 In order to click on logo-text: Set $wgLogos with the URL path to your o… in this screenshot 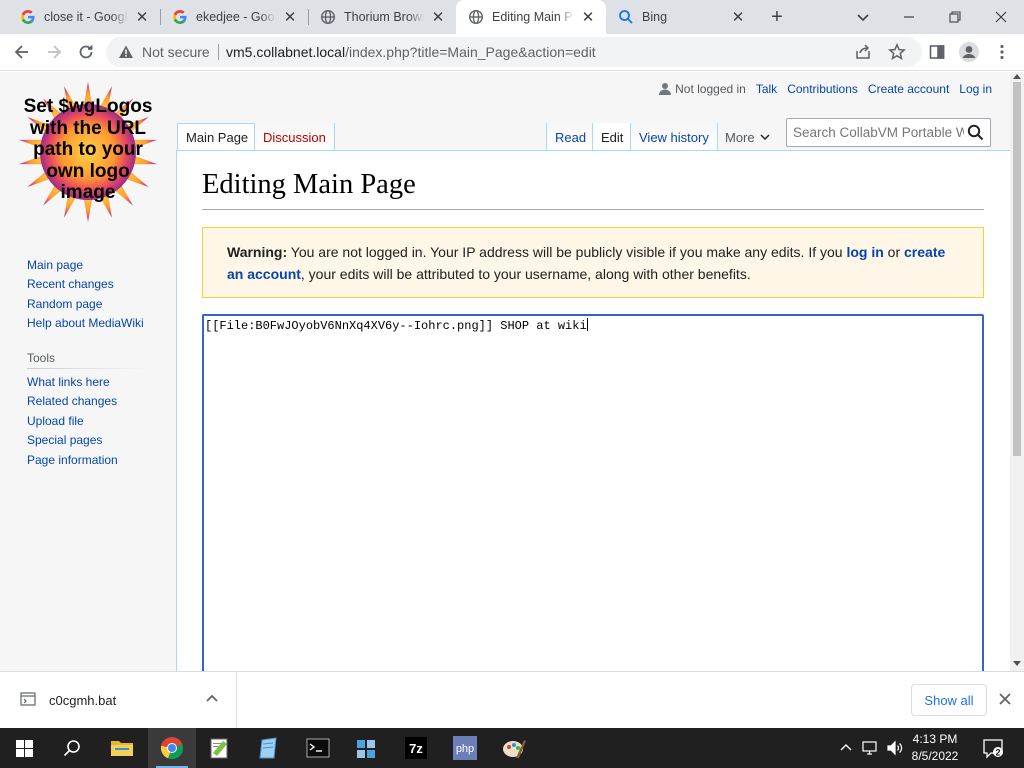, I will do `click(88, 149)`.